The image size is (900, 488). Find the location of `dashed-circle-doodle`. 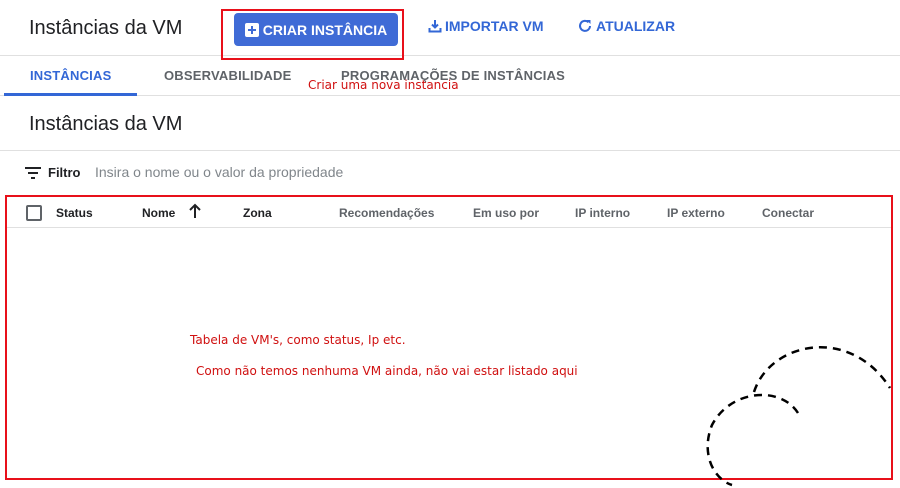

dashed-circle-doodle is located at coordinates (799, 416).